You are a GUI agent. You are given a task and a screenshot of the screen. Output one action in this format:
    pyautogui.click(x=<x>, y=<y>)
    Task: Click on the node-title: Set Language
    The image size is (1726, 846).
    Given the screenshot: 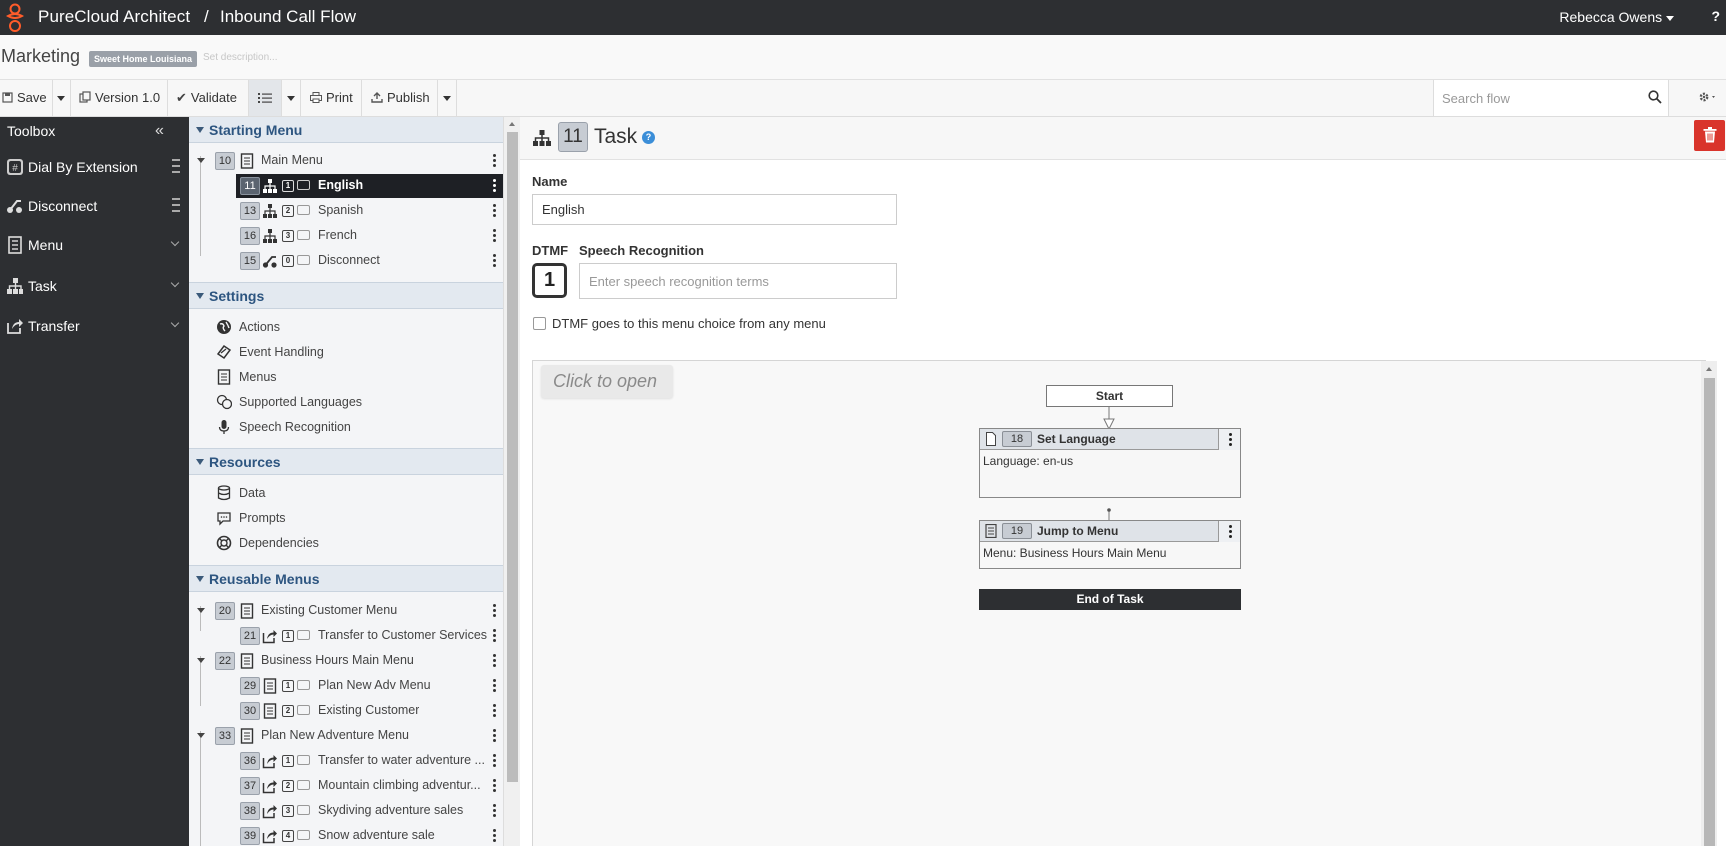 What is the action you would take?
    pyautogui.click(x=1076, y=439)
    